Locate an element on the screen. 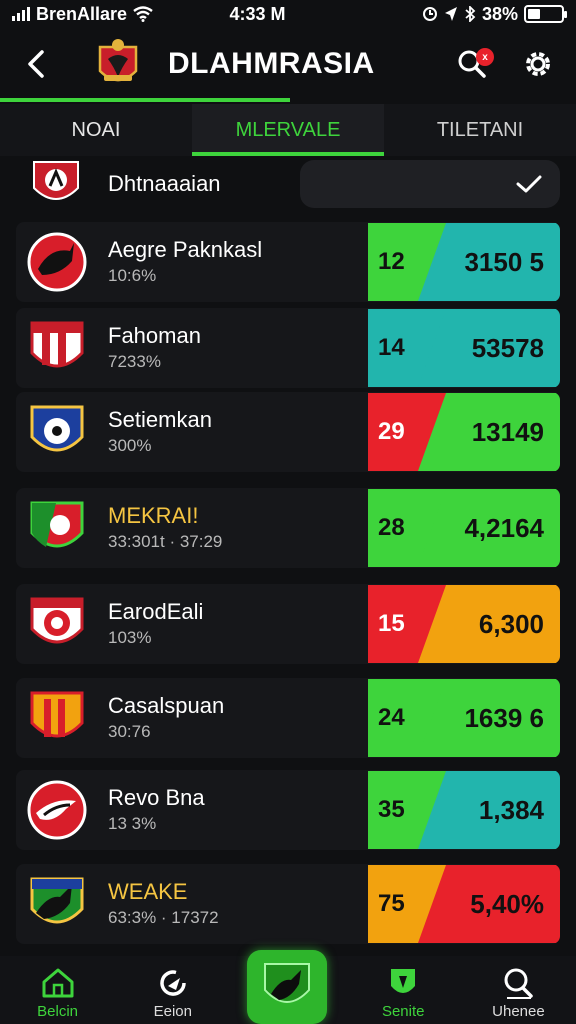 Image resolution: width=576 pixels, height=1024 pixels. team-row: WEAKE 63:3% · 17372 75 5,40% is located at coordinates (288, 904).